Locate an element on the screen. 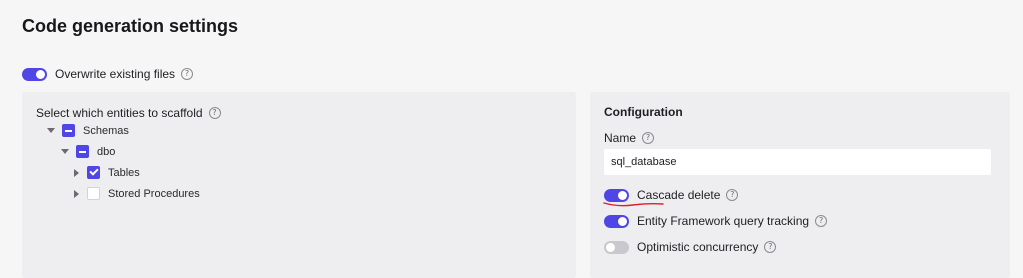 This screenshot has height=278, width=1023. tree-node-label: Tables is located at coordinates (124, 172).